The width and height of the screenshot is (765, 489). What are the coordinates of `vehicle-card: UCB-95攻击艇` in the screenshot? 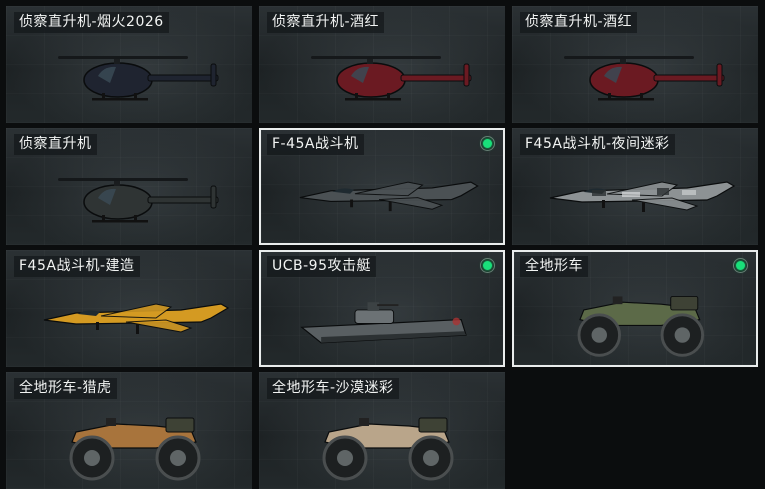 It's located at (382, 308).